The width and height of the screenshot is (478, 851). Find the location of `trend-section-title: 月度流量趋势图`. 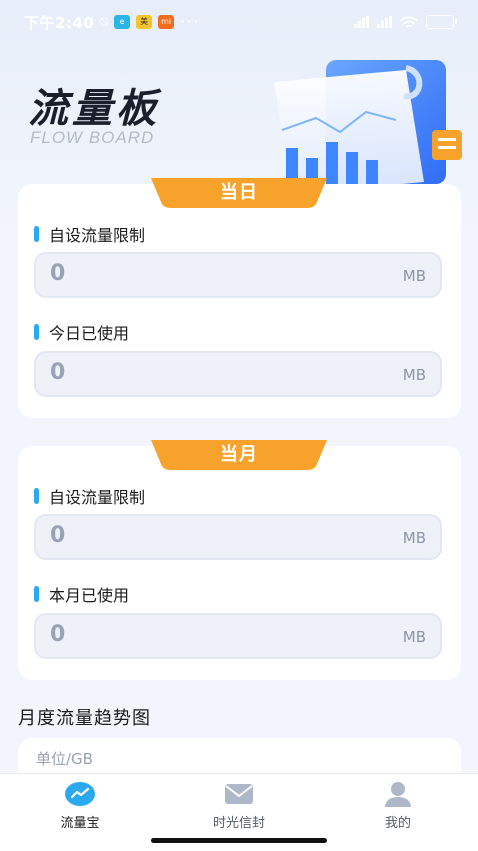

trend-section-title: 月度流量趋势图 is located at coordinates (84, 718).